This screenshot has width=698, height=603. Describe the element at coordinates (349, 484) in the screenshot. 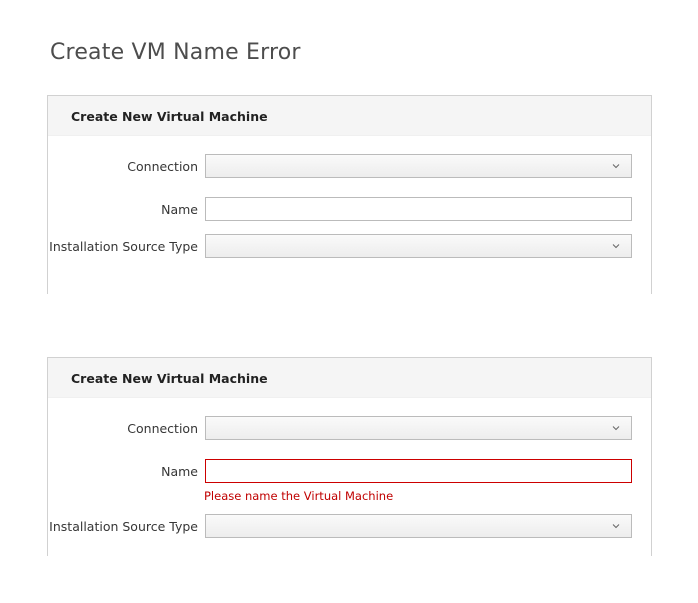

I see `name-row: Name Please name the Virtual Machine` at that location.